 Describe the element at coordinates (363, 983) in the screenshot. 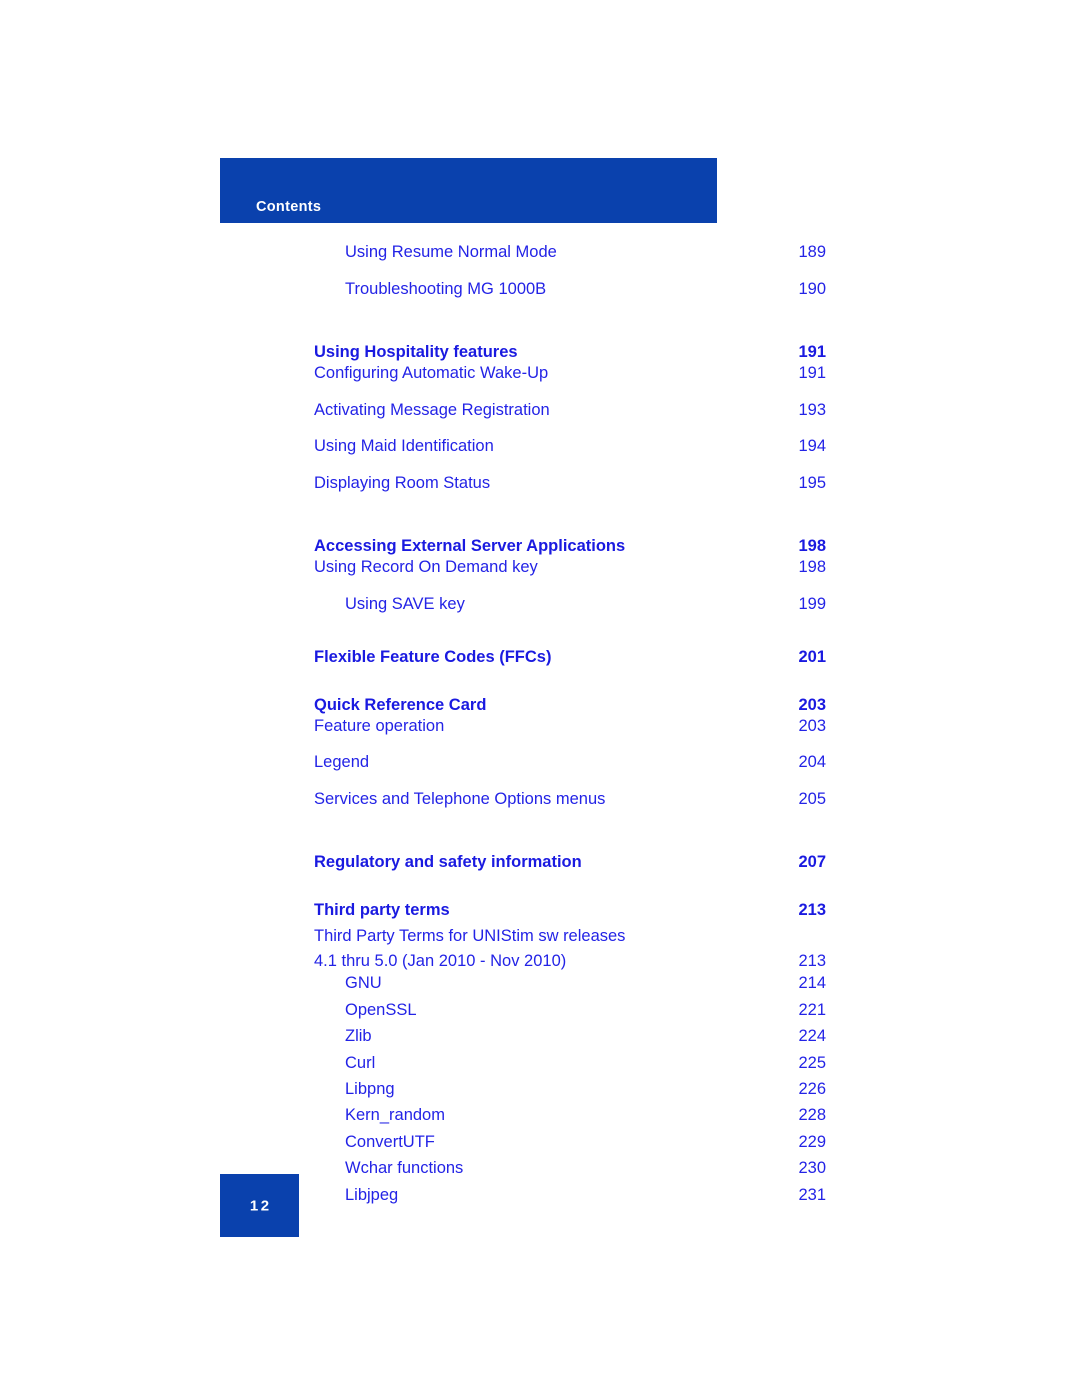

I see `toc-entry-label: GNU` at that location.